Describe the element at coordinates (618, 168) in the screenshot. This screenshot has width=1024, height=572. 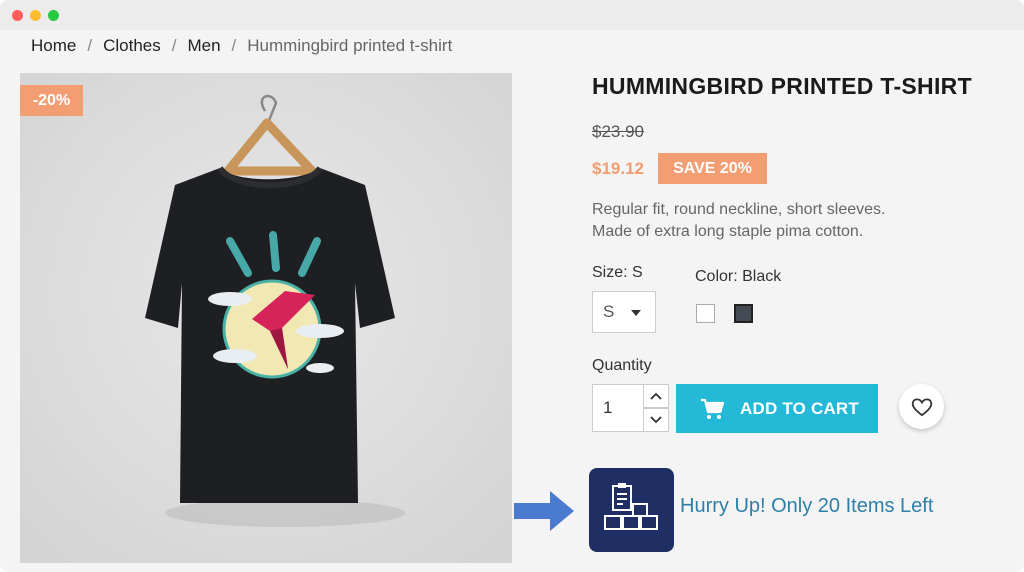
I see `current-price: $19.12` at that location.